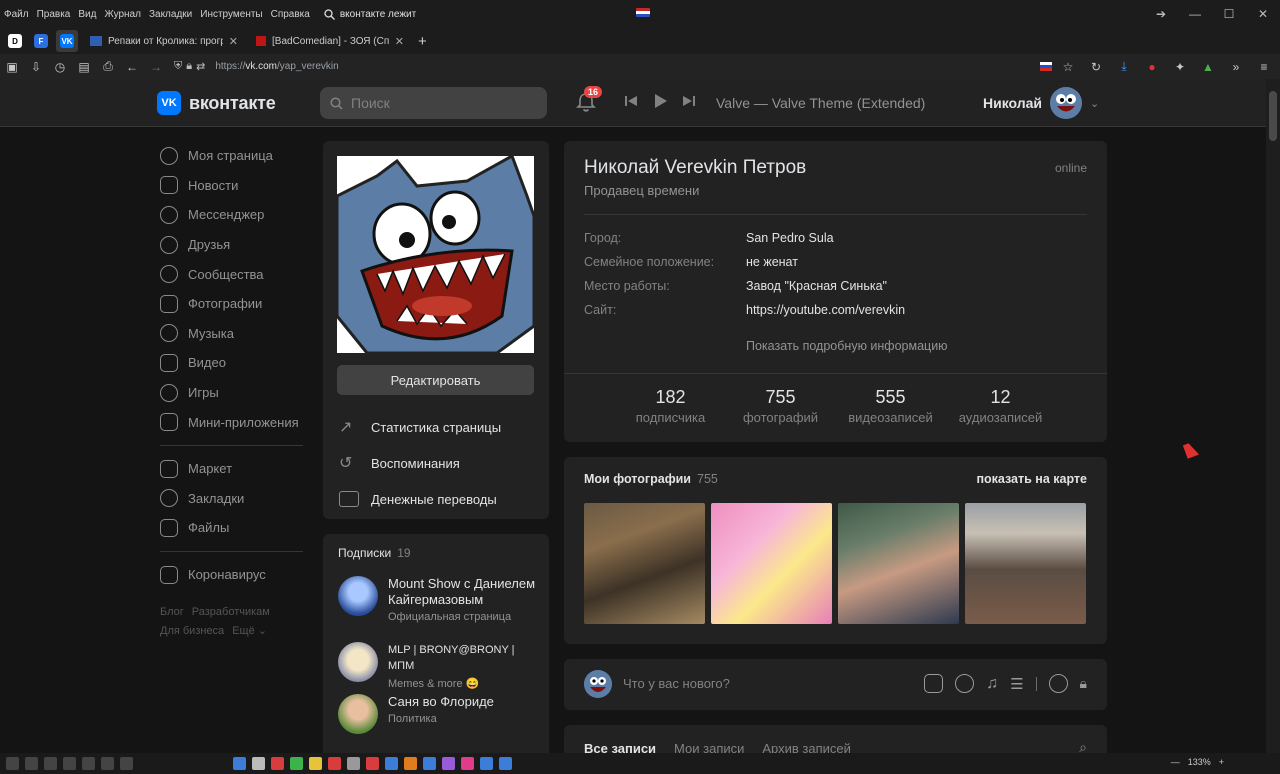 The width and height of the screenshot is (1280, 774). What do you see at coordinates (1083, 683) in the screenshot?
I see `lock-icon: 🔒︎` at bounding box center [1083, 683].